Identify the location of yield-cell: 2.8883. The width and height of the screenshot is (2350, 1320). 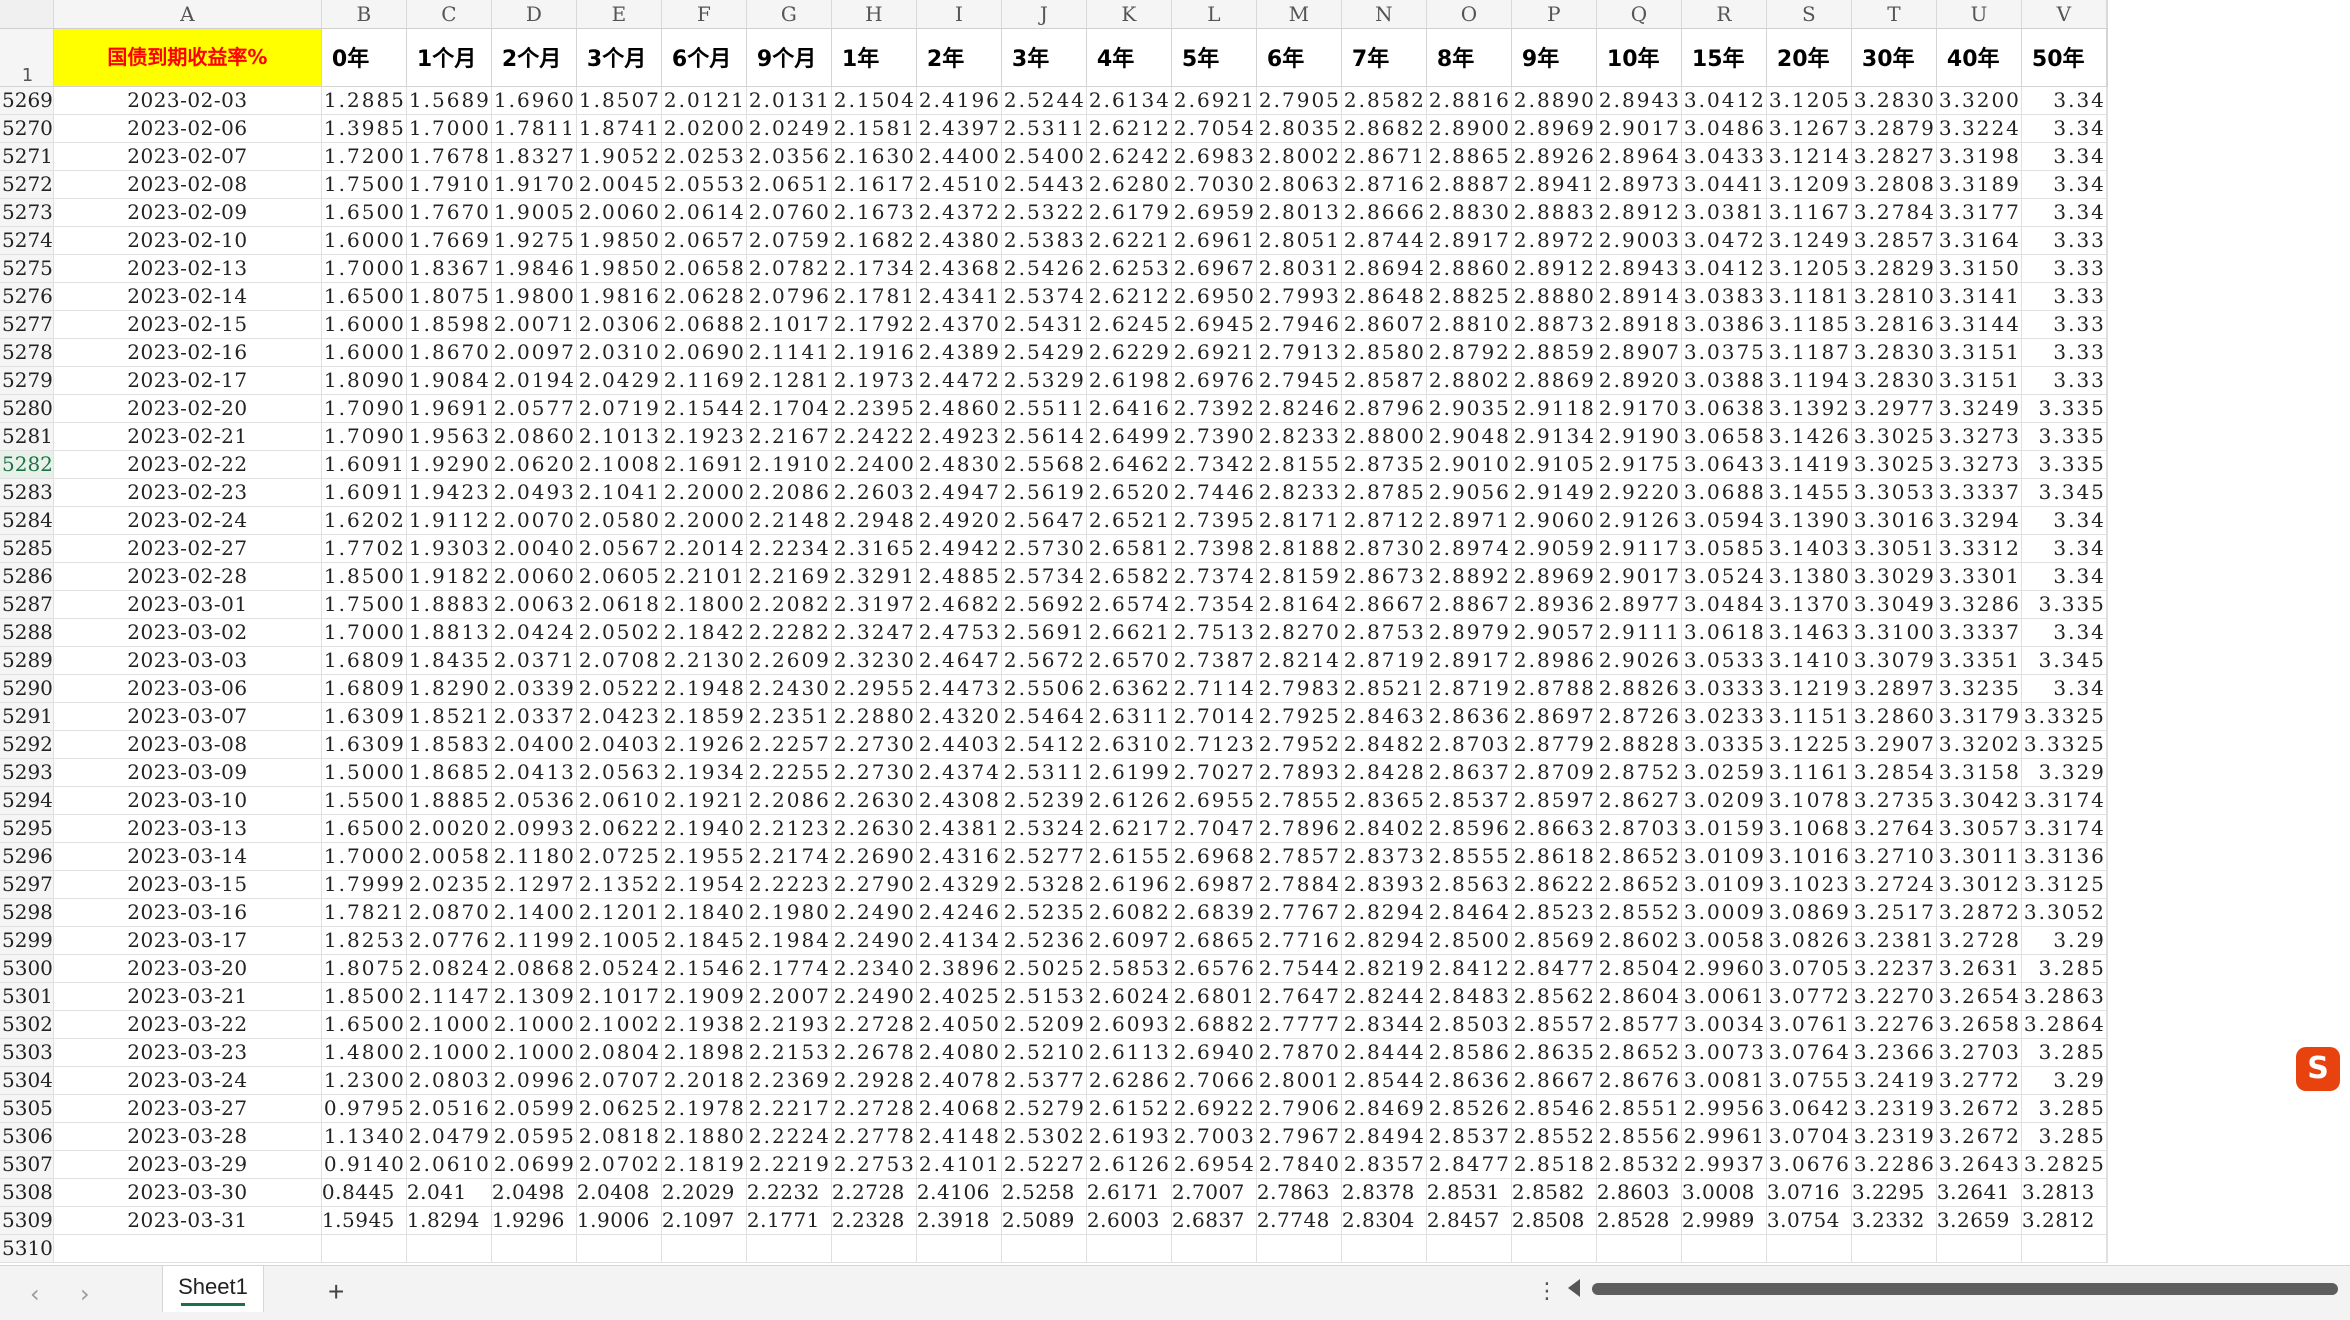
(1554, 212).